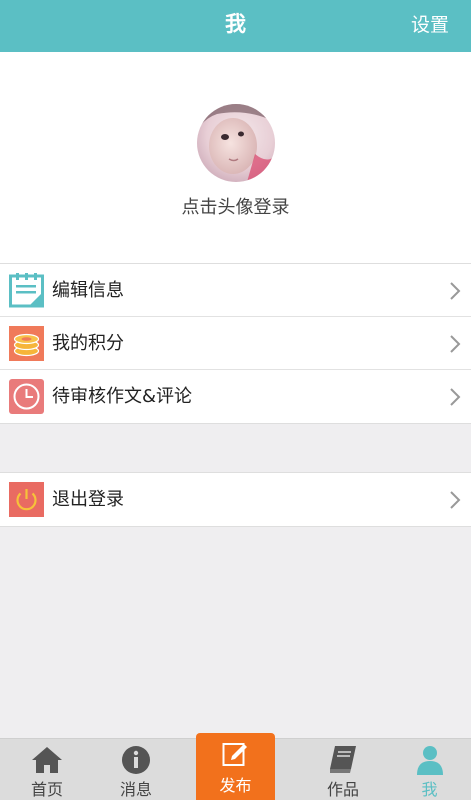  Describe the element at coordinates (88, 290) in the screenshot. I see `menu-item-label: 编辑信息` at that location.